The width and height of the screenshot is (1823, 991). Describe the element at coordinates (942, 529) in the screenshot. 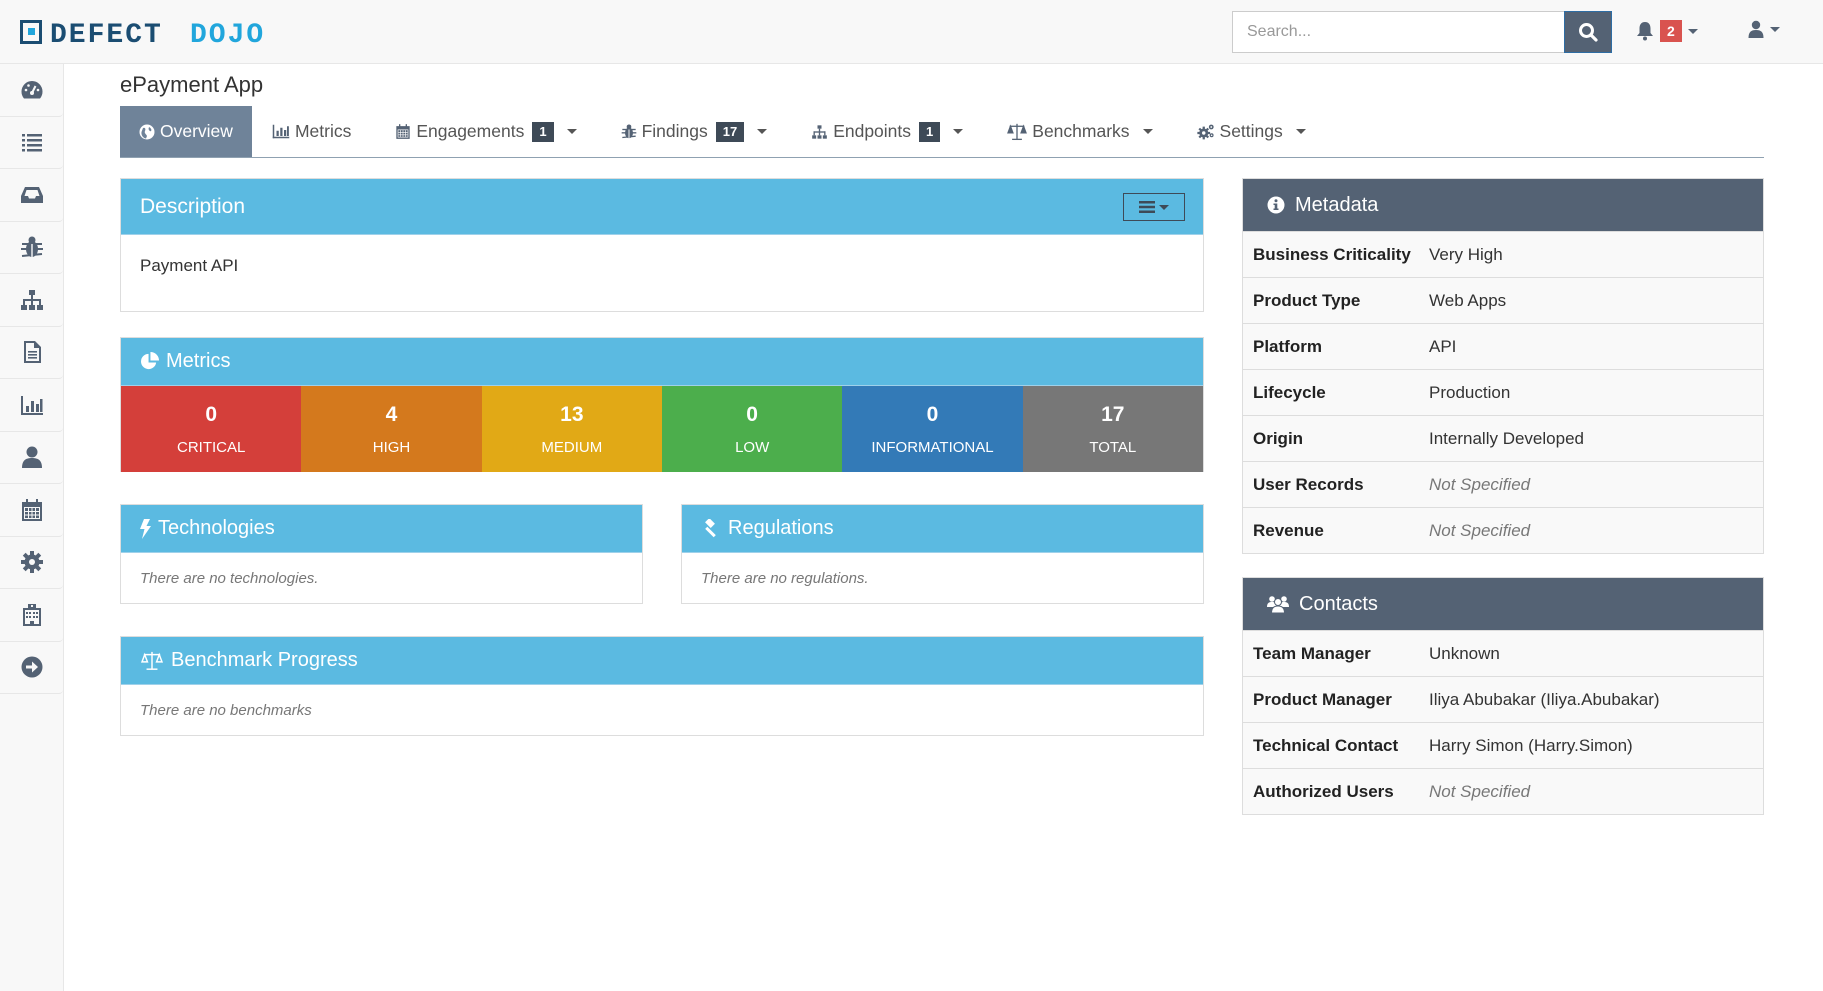

I see `regulations-panel-header: Regulations` at that location.